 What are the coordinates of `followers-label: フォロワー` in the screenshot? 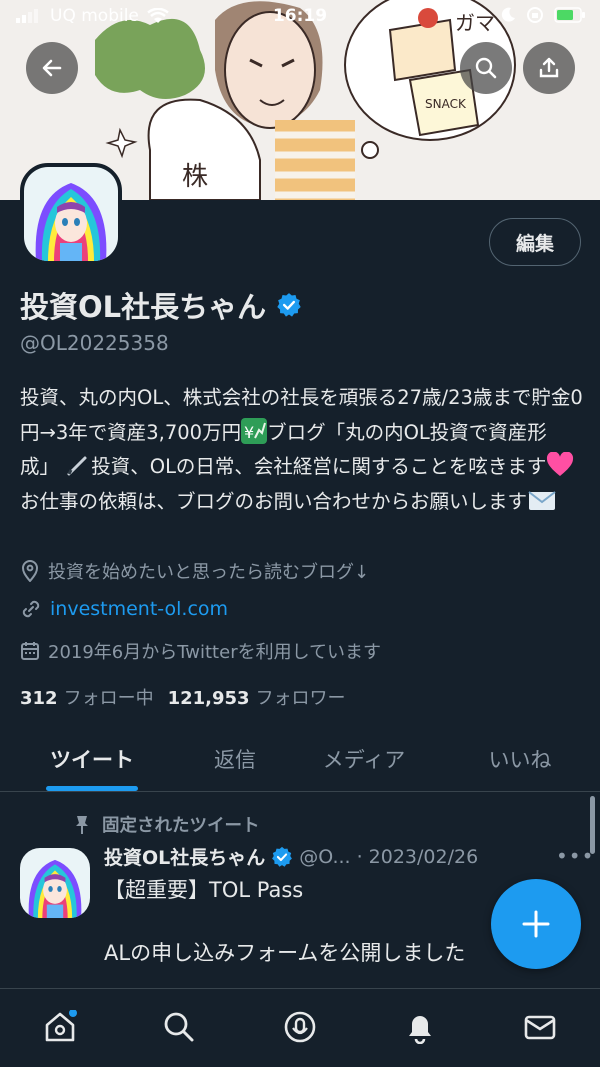 It's located at (300, 698).